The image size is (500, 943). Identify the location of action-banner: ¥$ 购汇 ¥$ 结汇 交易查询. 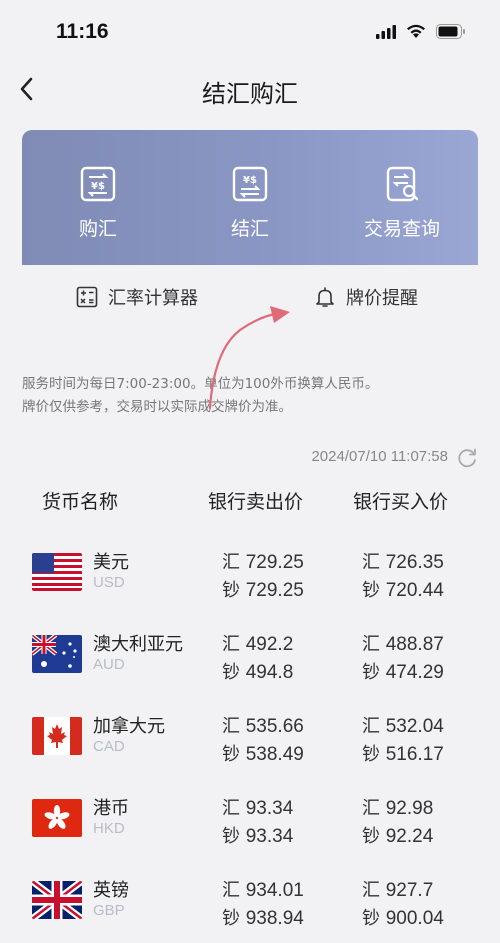
(250, 197).